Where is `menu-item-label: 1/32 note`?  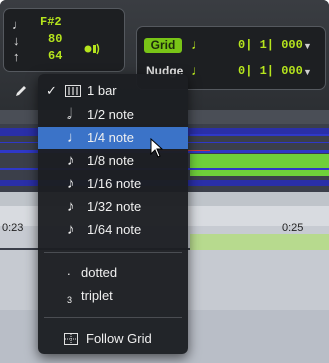
menu-item-label: 1/32 note is located at coordinates (114, 206).